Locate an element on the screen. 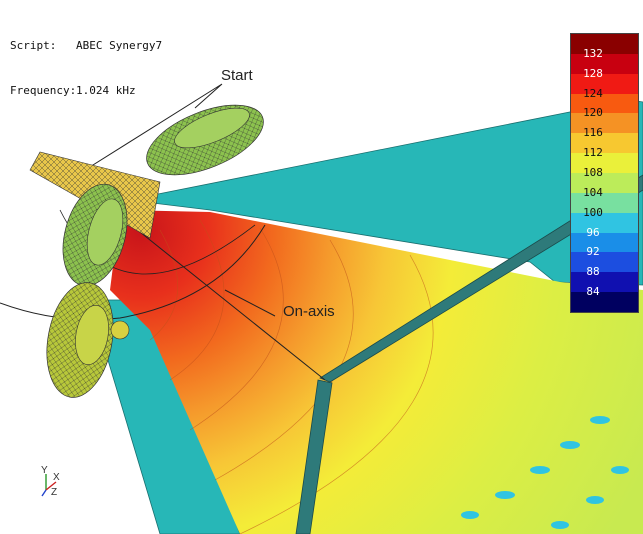 The image size is (643, 534). axis-y-label: Y is located at coordinates (44, 470).